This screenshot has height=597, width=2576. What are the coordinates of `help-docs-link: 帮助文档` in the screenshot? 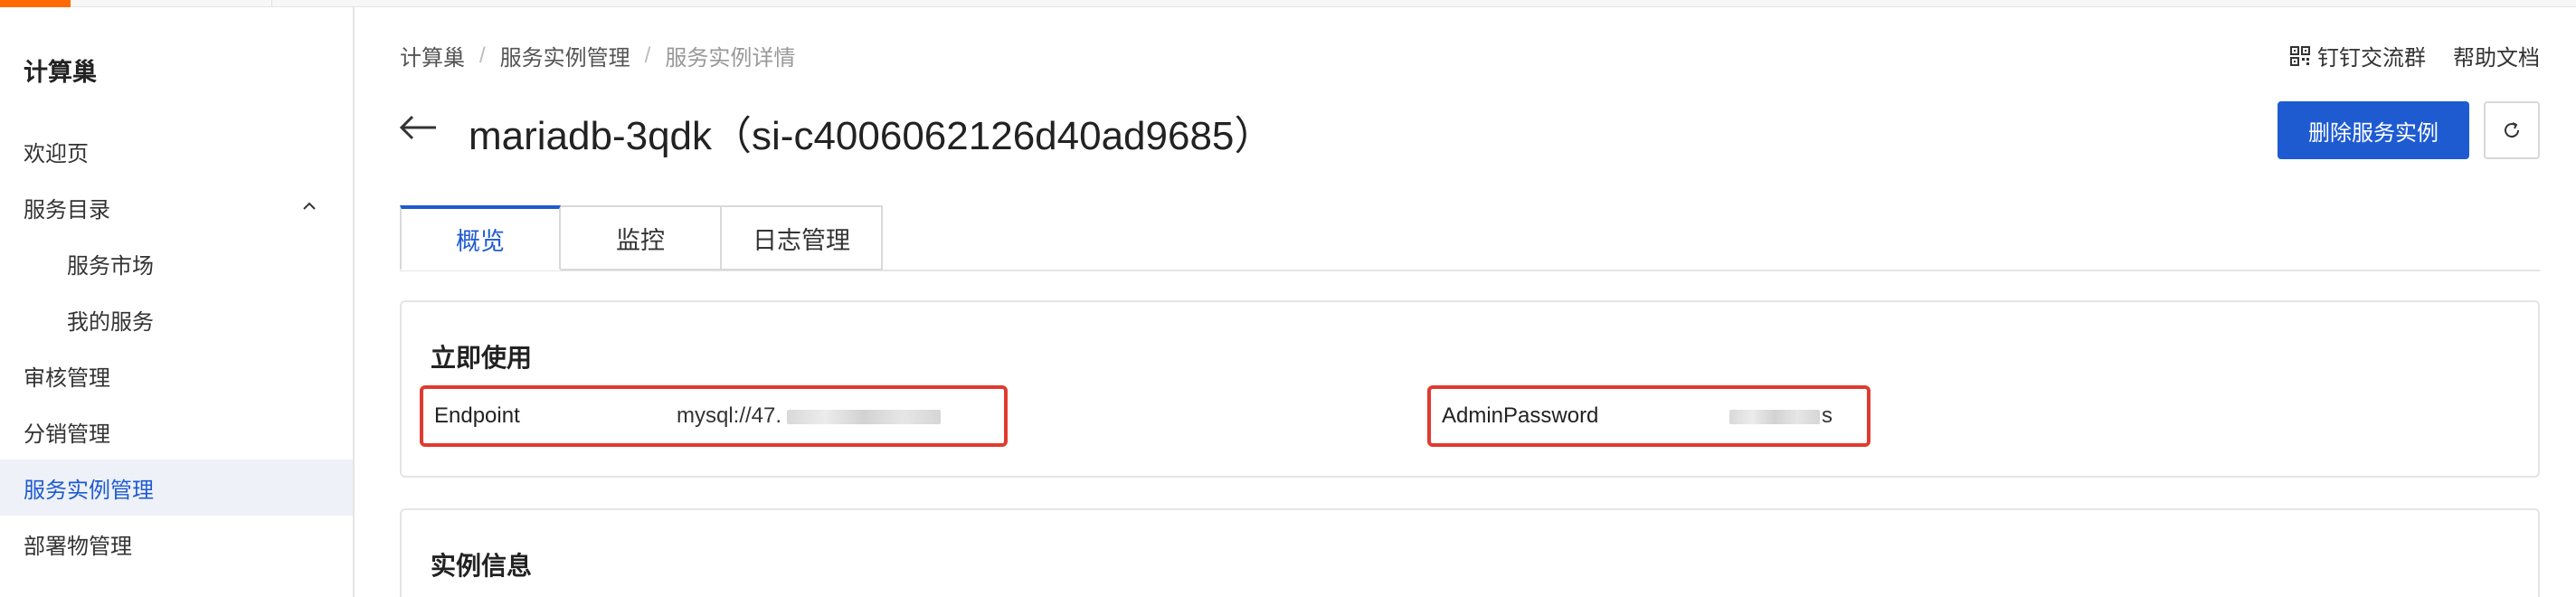 It's located at (2497, 55).